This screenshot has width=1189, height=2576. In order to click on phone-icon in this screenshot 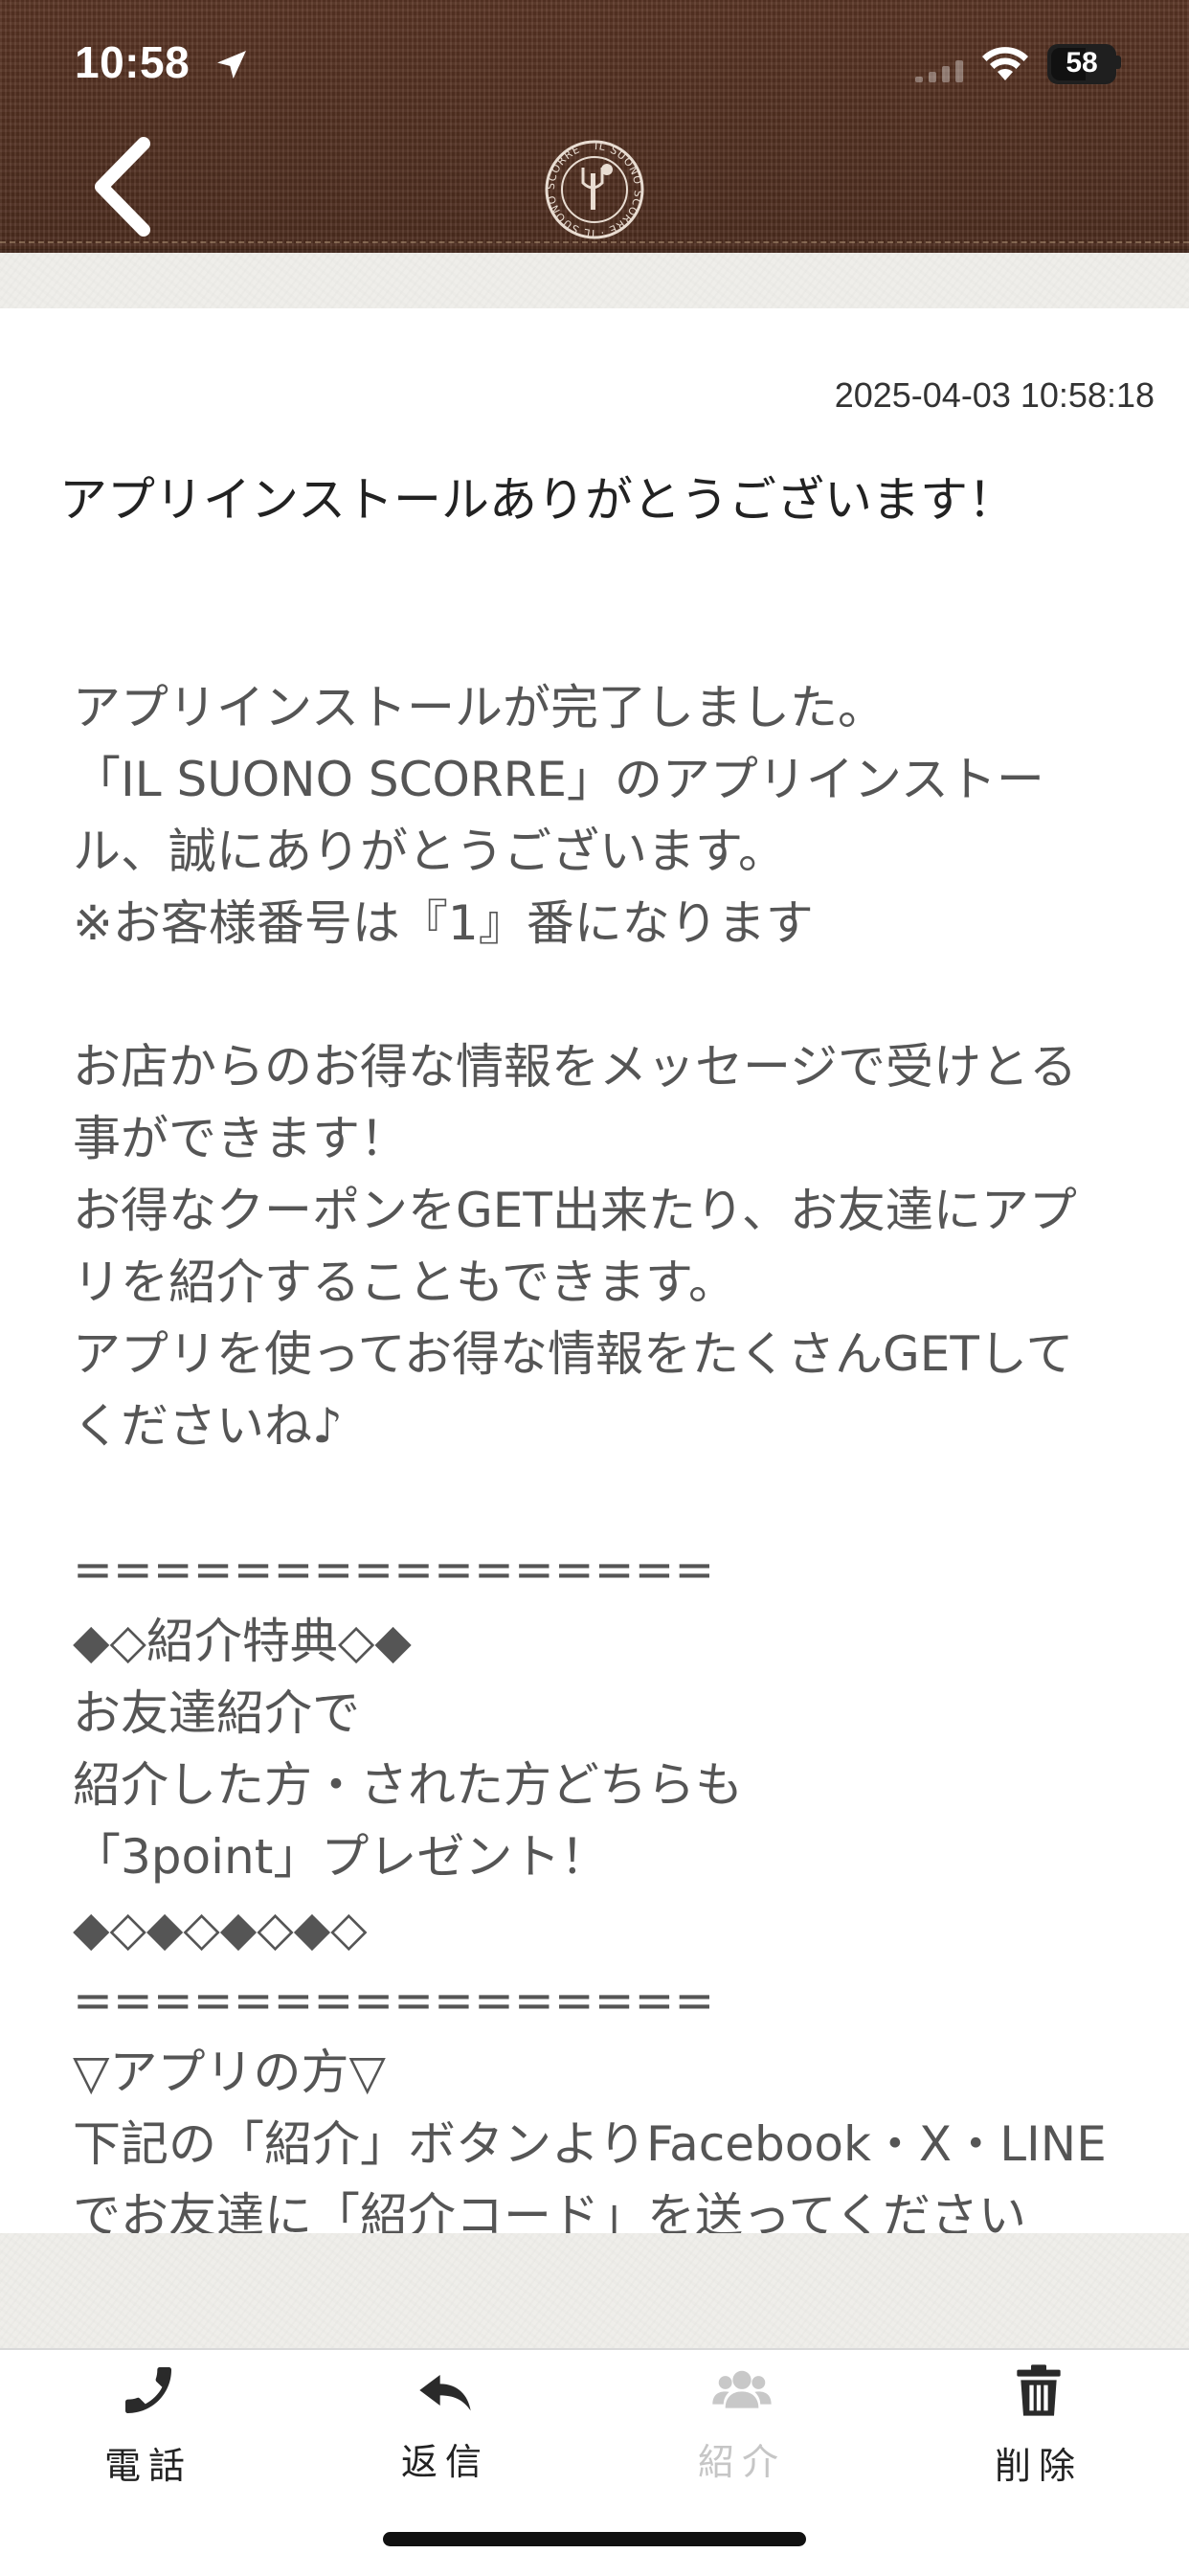, I will do `click(148, 2390)`.